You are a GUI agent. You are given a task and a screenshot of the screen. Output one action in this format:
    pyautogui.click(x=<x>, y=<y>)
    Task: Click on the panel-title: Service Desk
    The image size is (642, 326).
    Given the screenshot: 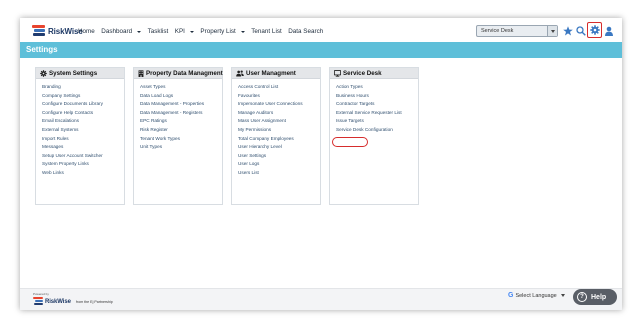 What is the action you would take?
    pyautogui.click(x=362, y=73)
    